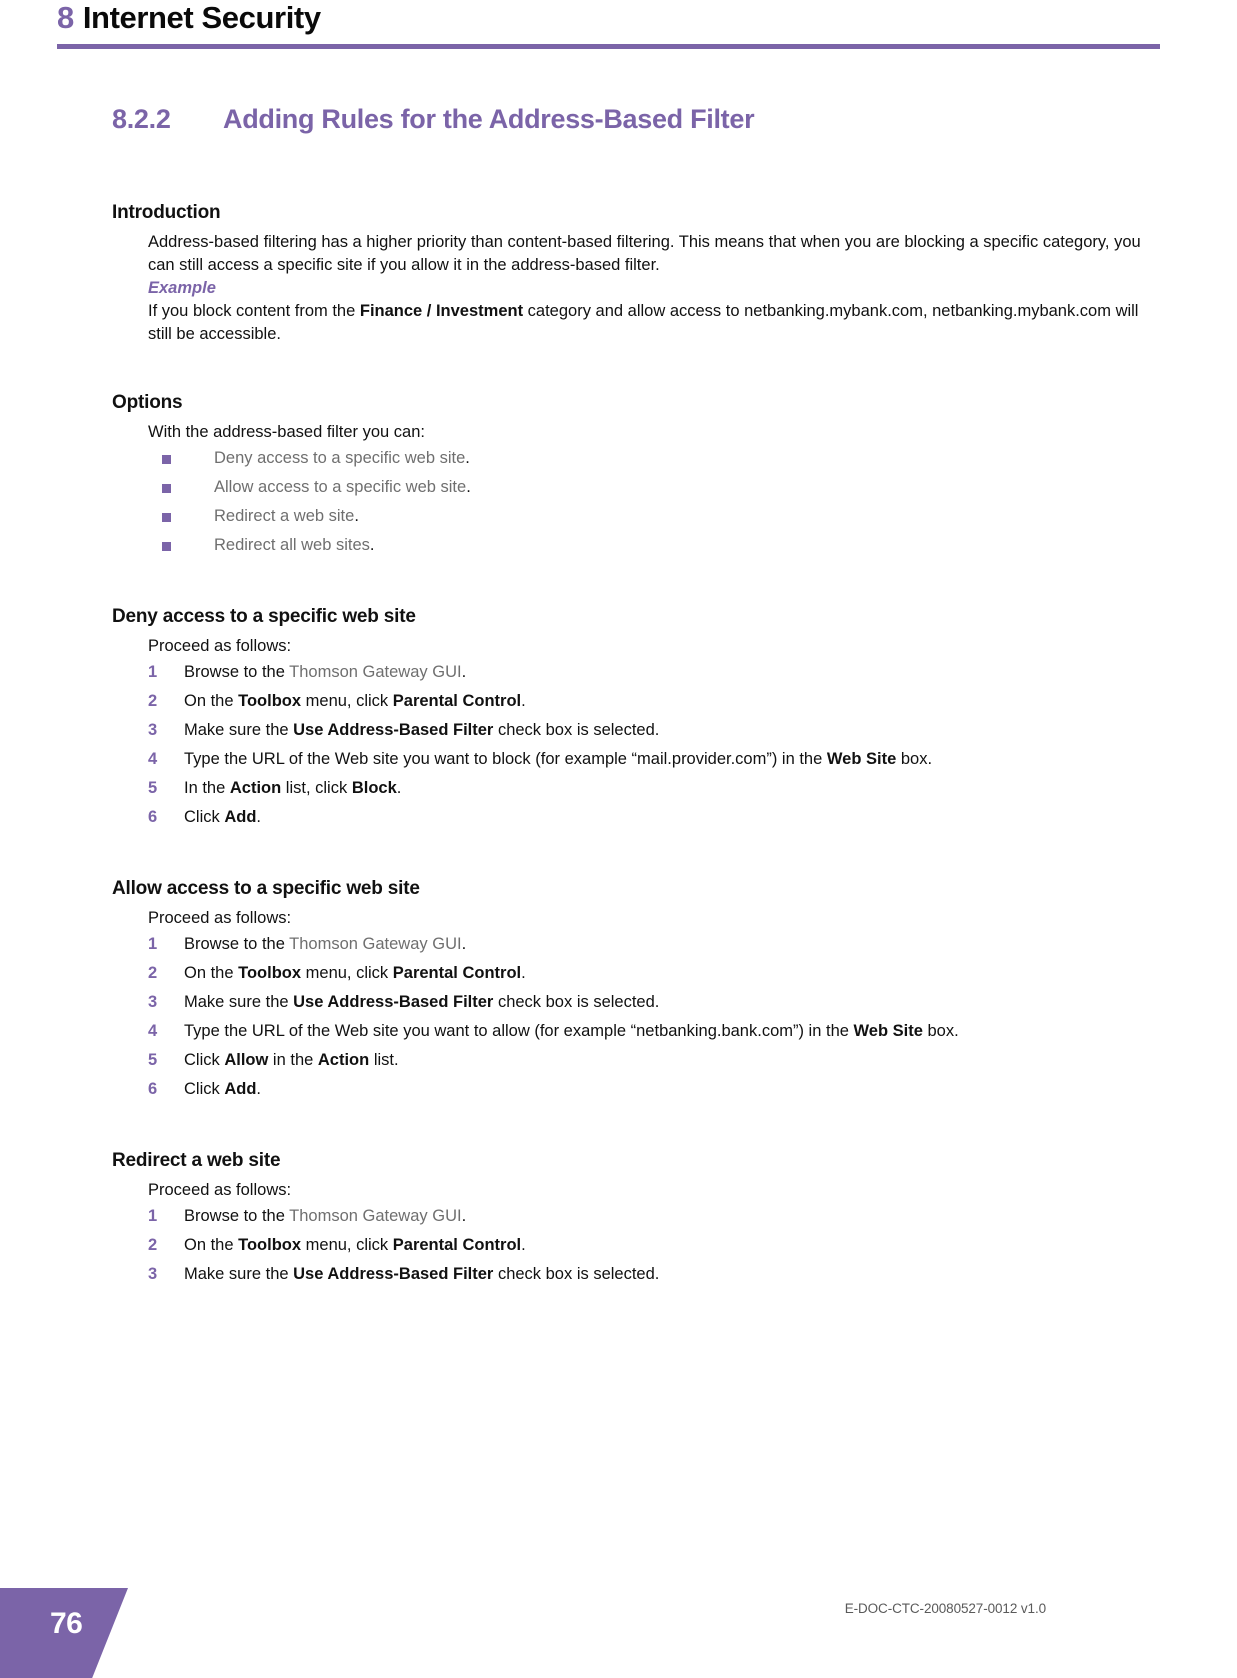  I want to click on heading-procedure: Redirect a web site, so click(196, 1160).